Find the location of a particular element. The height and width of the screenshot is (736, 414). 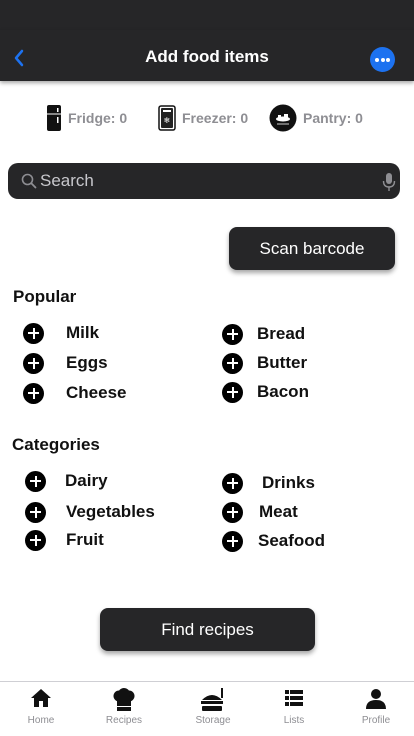

popular-item-bread: Bread is located at coordinates (263, 334).